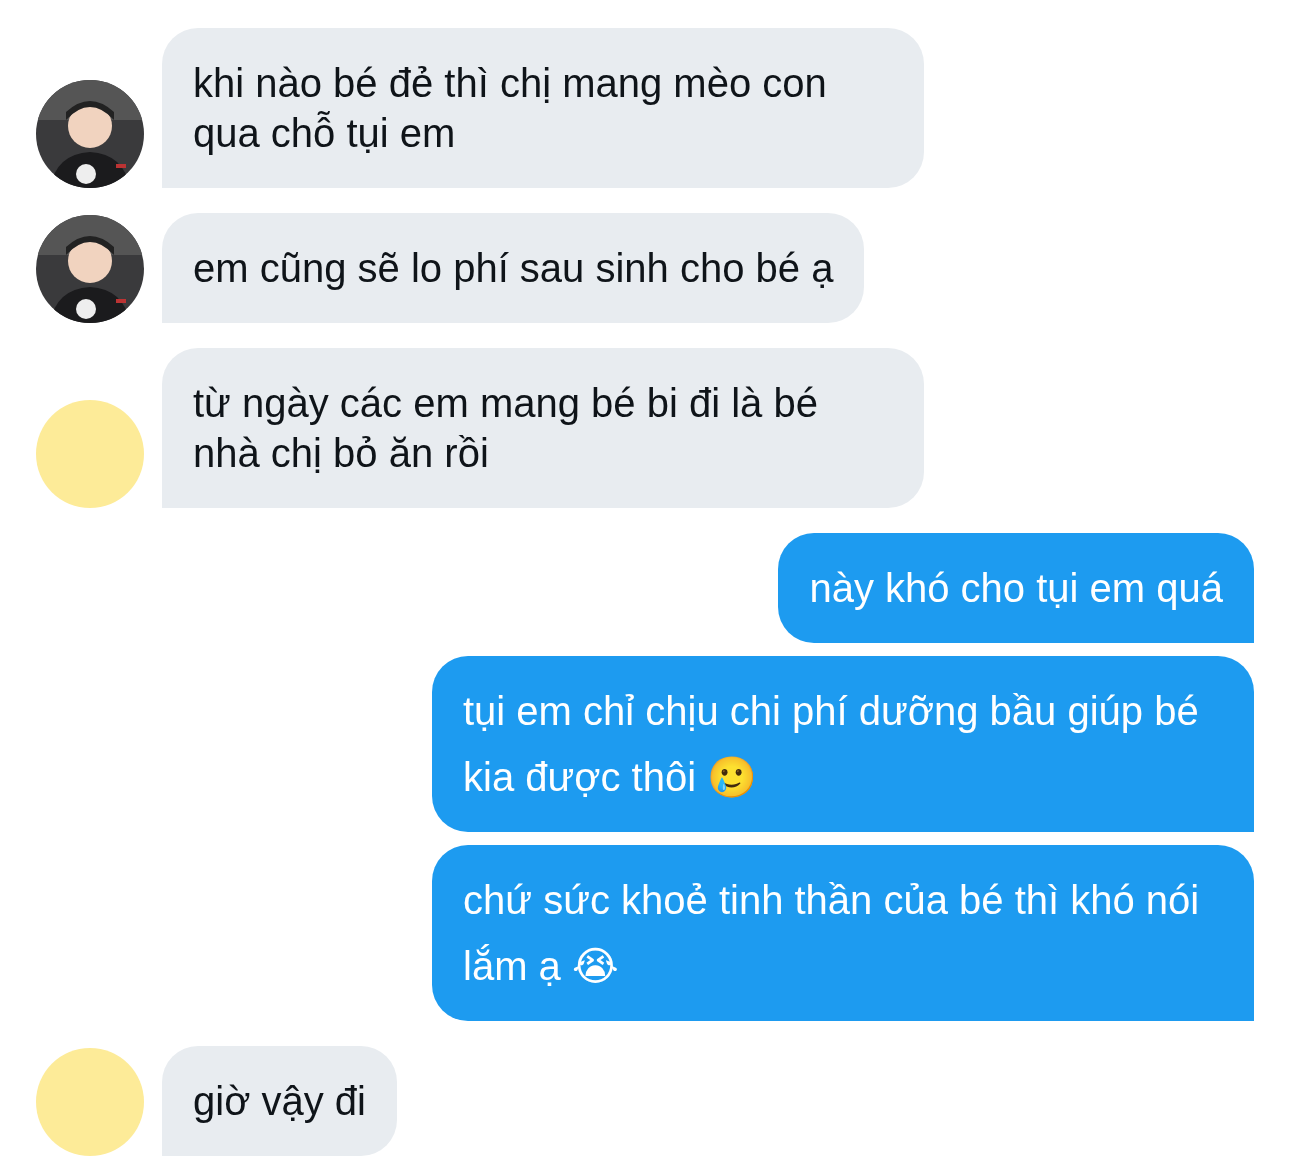 The width and height of the screenshot is (1290, 1168). I want to click on message-bubble: giờ vậy đi, so click(279, 1101).